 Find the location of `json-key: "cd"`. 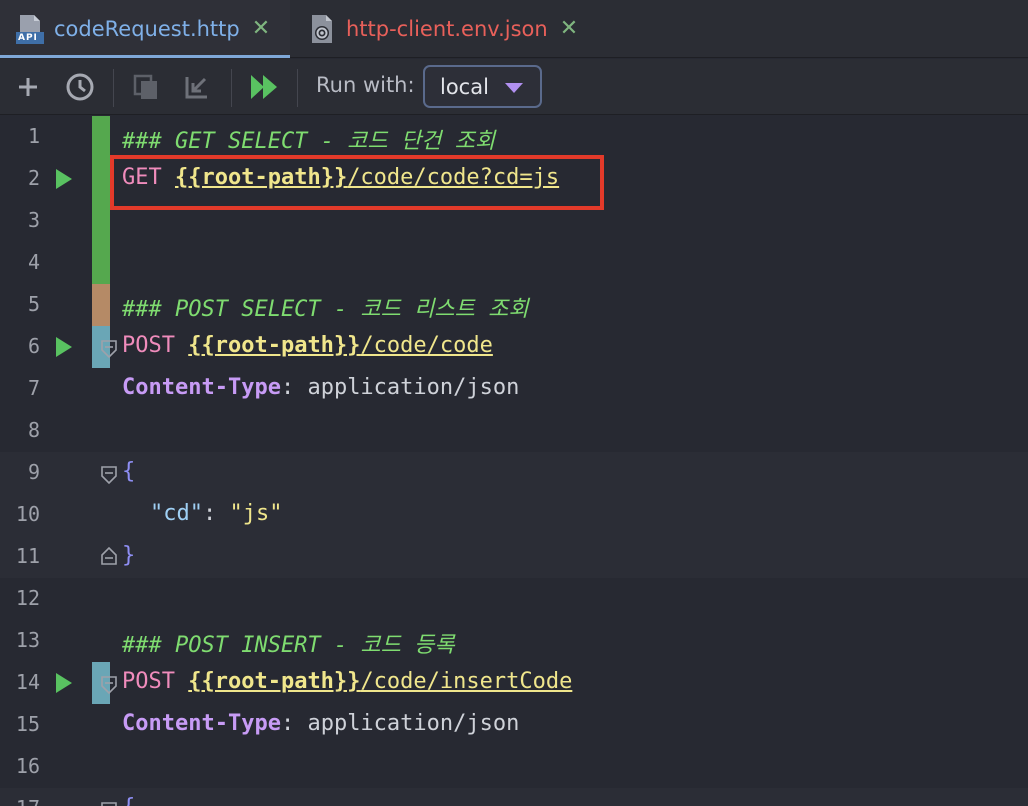

json-key: "cd" is located at coordinates (176, 513).